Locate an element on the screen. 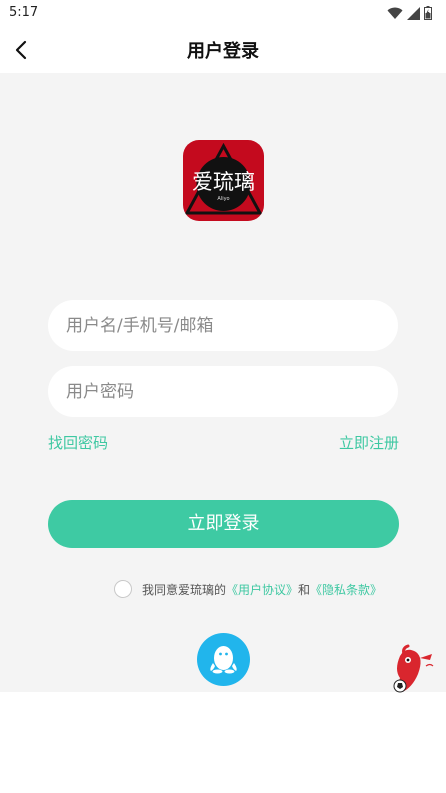  wifi-icon is located at coordinates (395, 13).